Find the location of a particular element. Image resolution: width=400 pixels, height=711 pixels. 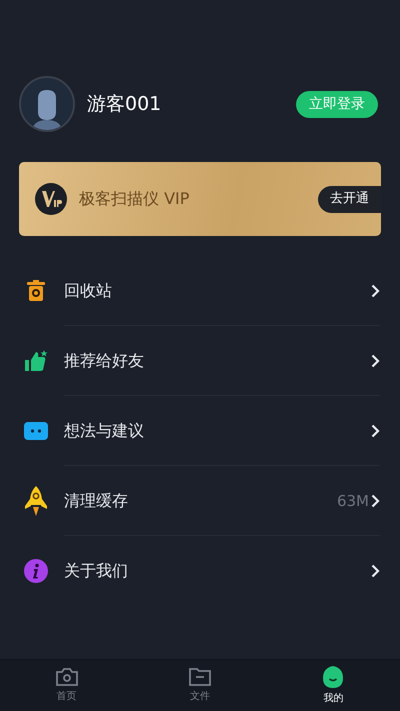

vip-card: 极客扫描仪 VIP 去开通 is located at coordinates (200, 199).